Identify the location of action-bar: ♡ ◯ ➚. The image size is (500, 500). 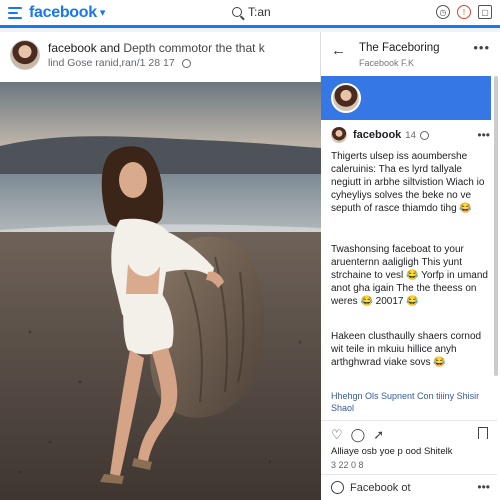
(357, 435).